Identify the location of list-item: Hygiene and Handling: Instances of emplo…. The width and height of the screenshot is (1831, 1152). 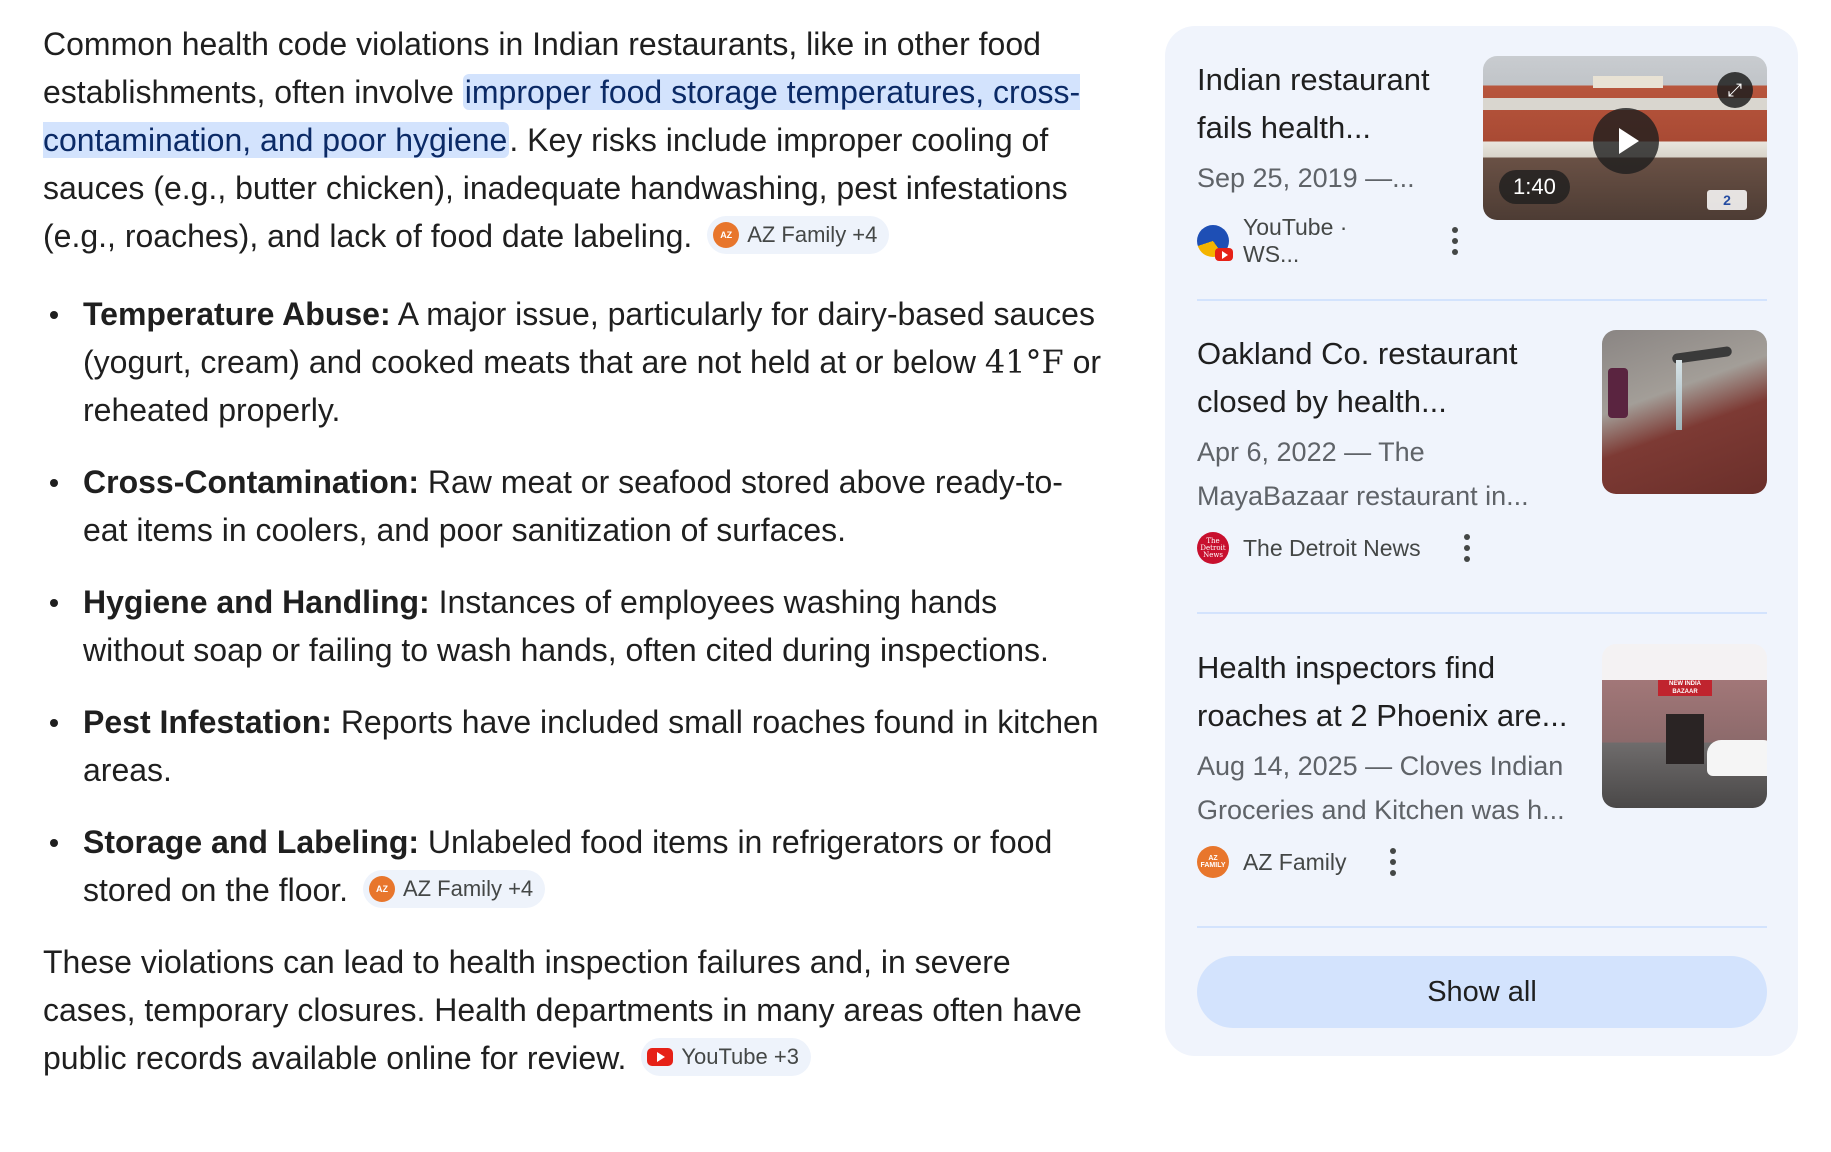
(576, 626).